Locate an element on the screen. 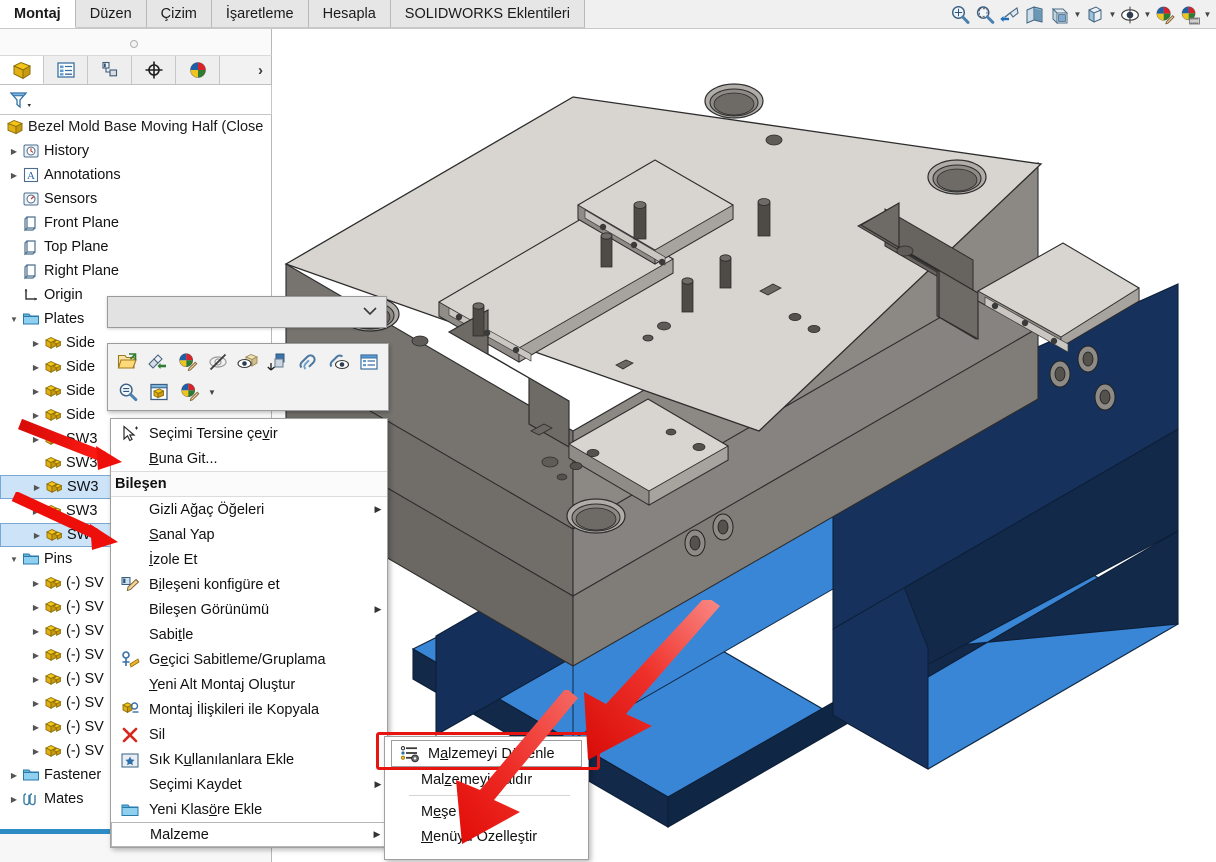 Image resolution: width=1216 pixels, height=862 pixels. panel-grip-dot-icon is located at coordinates (134, 44).